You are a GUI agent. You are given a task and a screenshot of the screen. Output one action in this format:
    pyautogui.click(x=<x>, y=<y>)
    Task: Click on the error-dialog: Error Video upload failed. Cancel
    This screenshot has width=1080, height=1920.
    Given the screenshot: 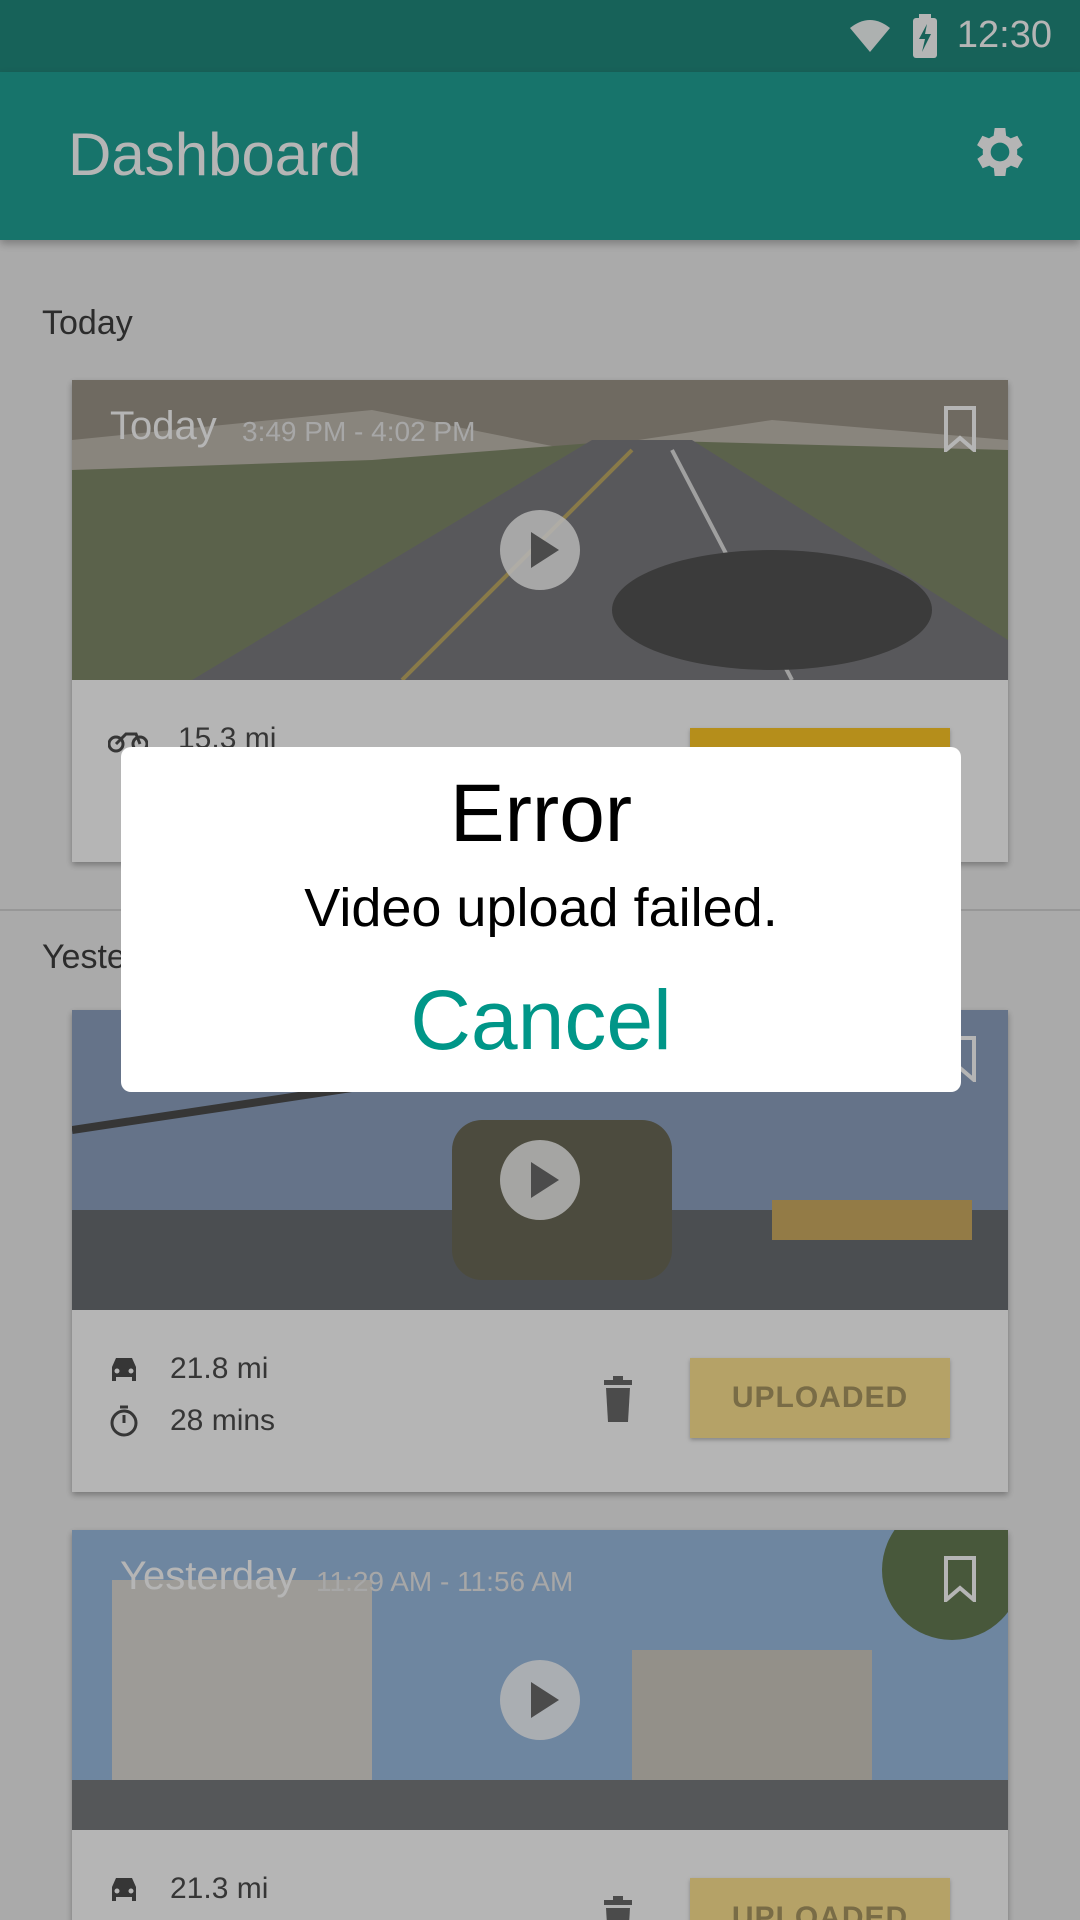 What is the action you would take?
    pyautogui.click(x=541, y=919)
    